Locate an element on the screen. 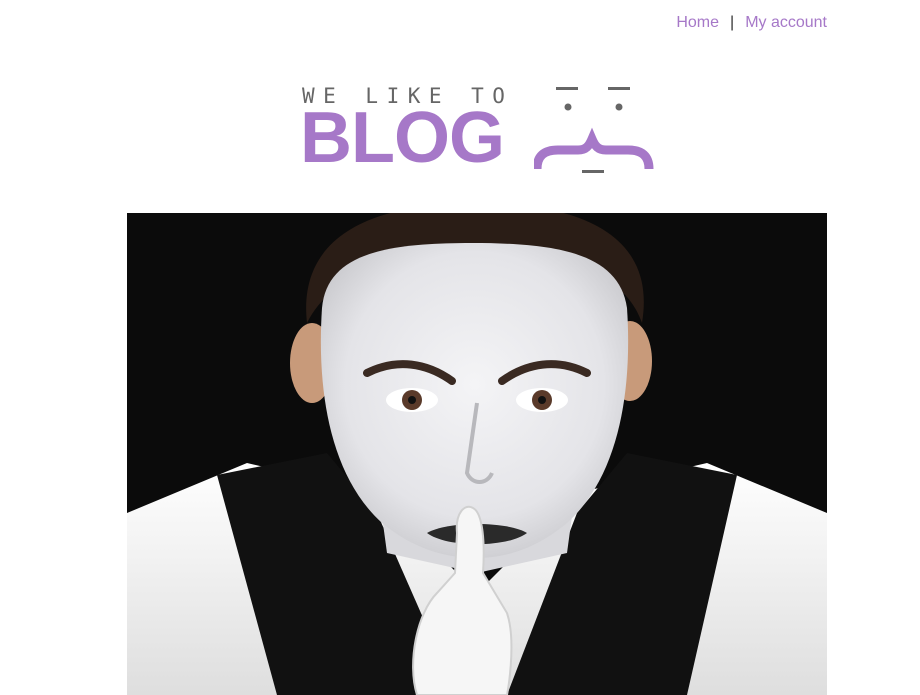 The width and height of the screenshot is (920, 695). nav-my-account-link: My account is located at coordinates (786, 23).